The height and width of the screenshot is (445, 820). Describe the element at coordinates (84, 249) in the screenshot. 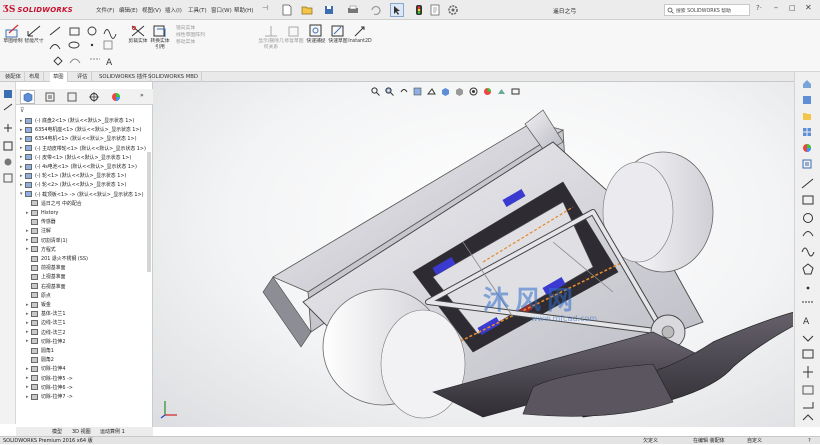

I see `tree-item: ▸ 方程式` at that location.